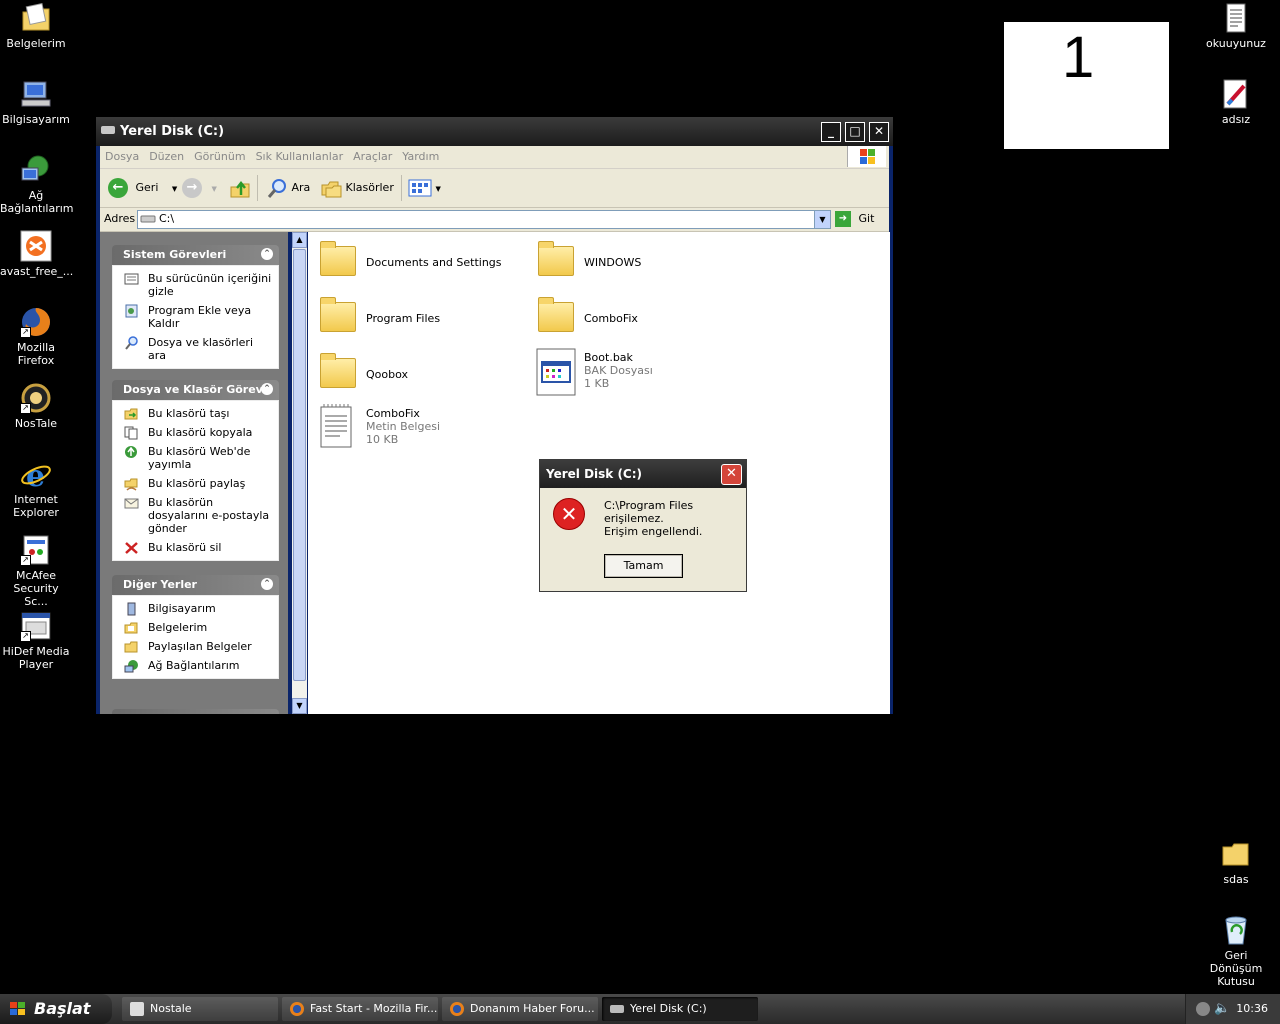 This screenshot has height=1024, width=1280. Describe the element at coordinates (37, 184) in the screenshot. I see `desktop-icon-network: Ağ Bağlantılarım` at that location.